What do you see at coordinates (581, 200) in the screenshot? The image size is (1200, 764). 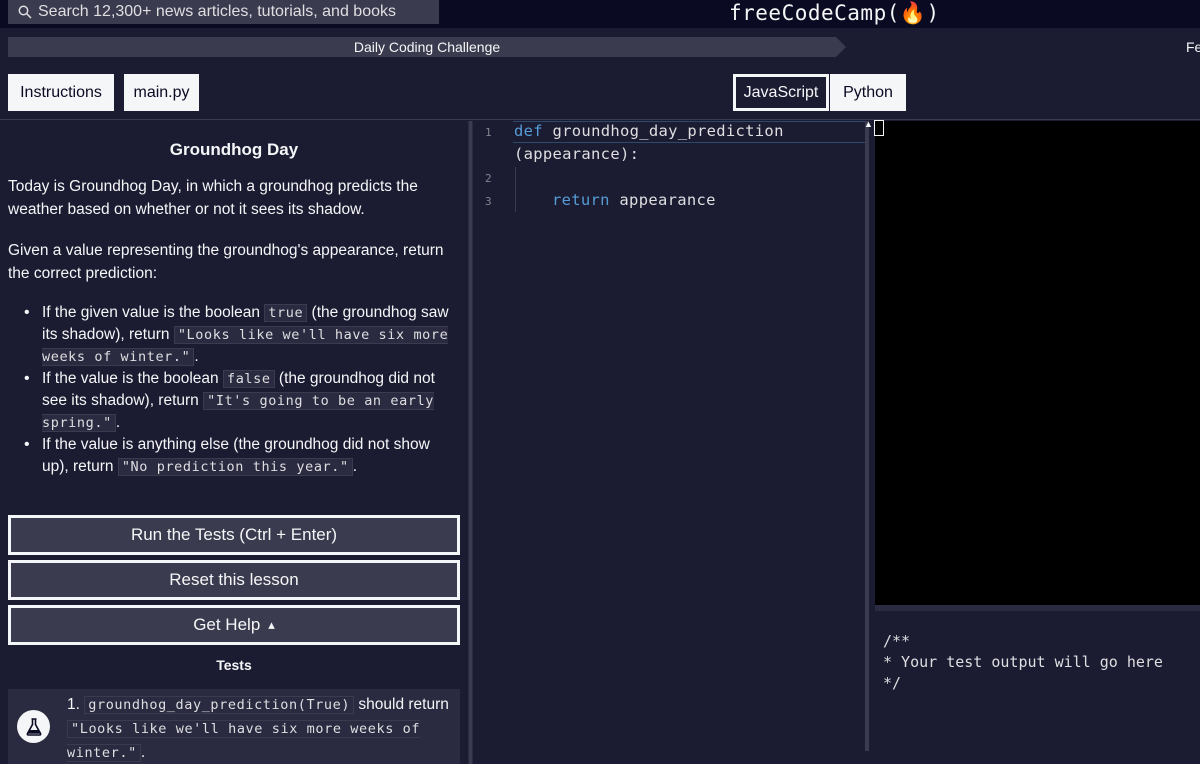 I see `keyword: return` at bounding box center [581, 200].